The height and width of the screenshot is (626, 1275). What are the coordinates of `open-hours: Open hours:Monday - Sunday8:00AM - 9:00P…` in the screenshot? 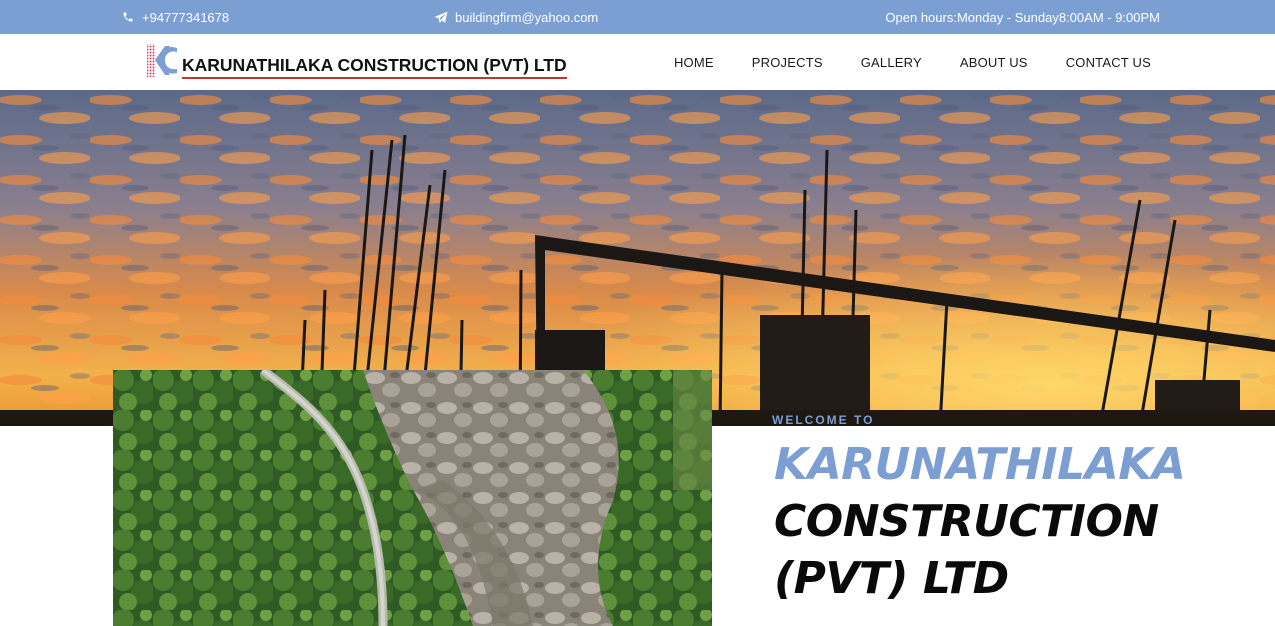 It's located at (1022, 17).